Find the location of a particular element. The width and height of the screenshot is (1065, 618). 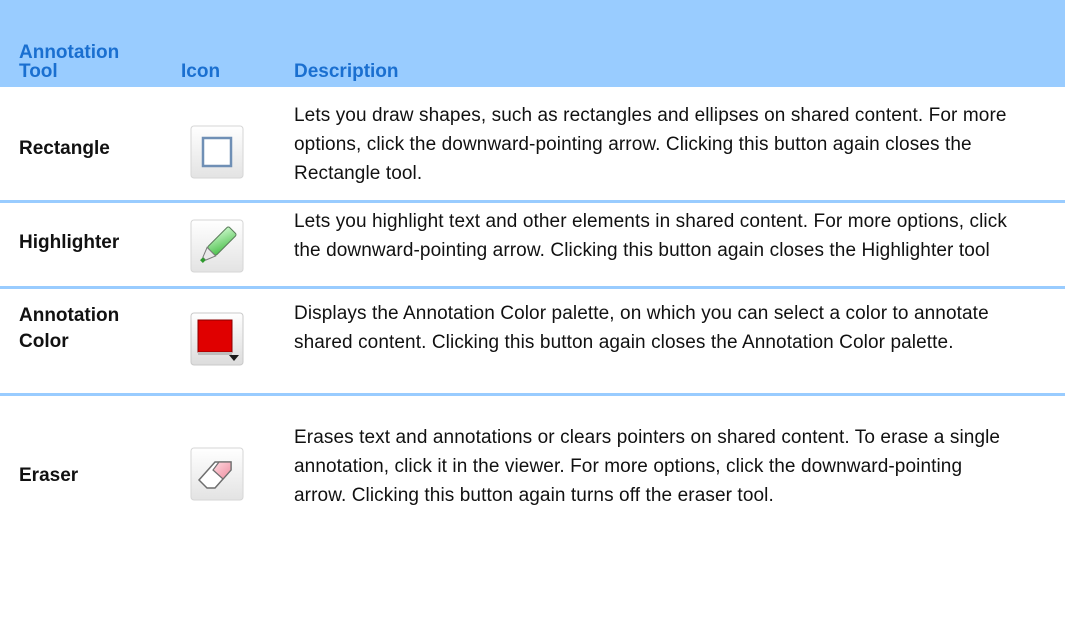

header-icon: Icon is located at coordinates (201, 71).